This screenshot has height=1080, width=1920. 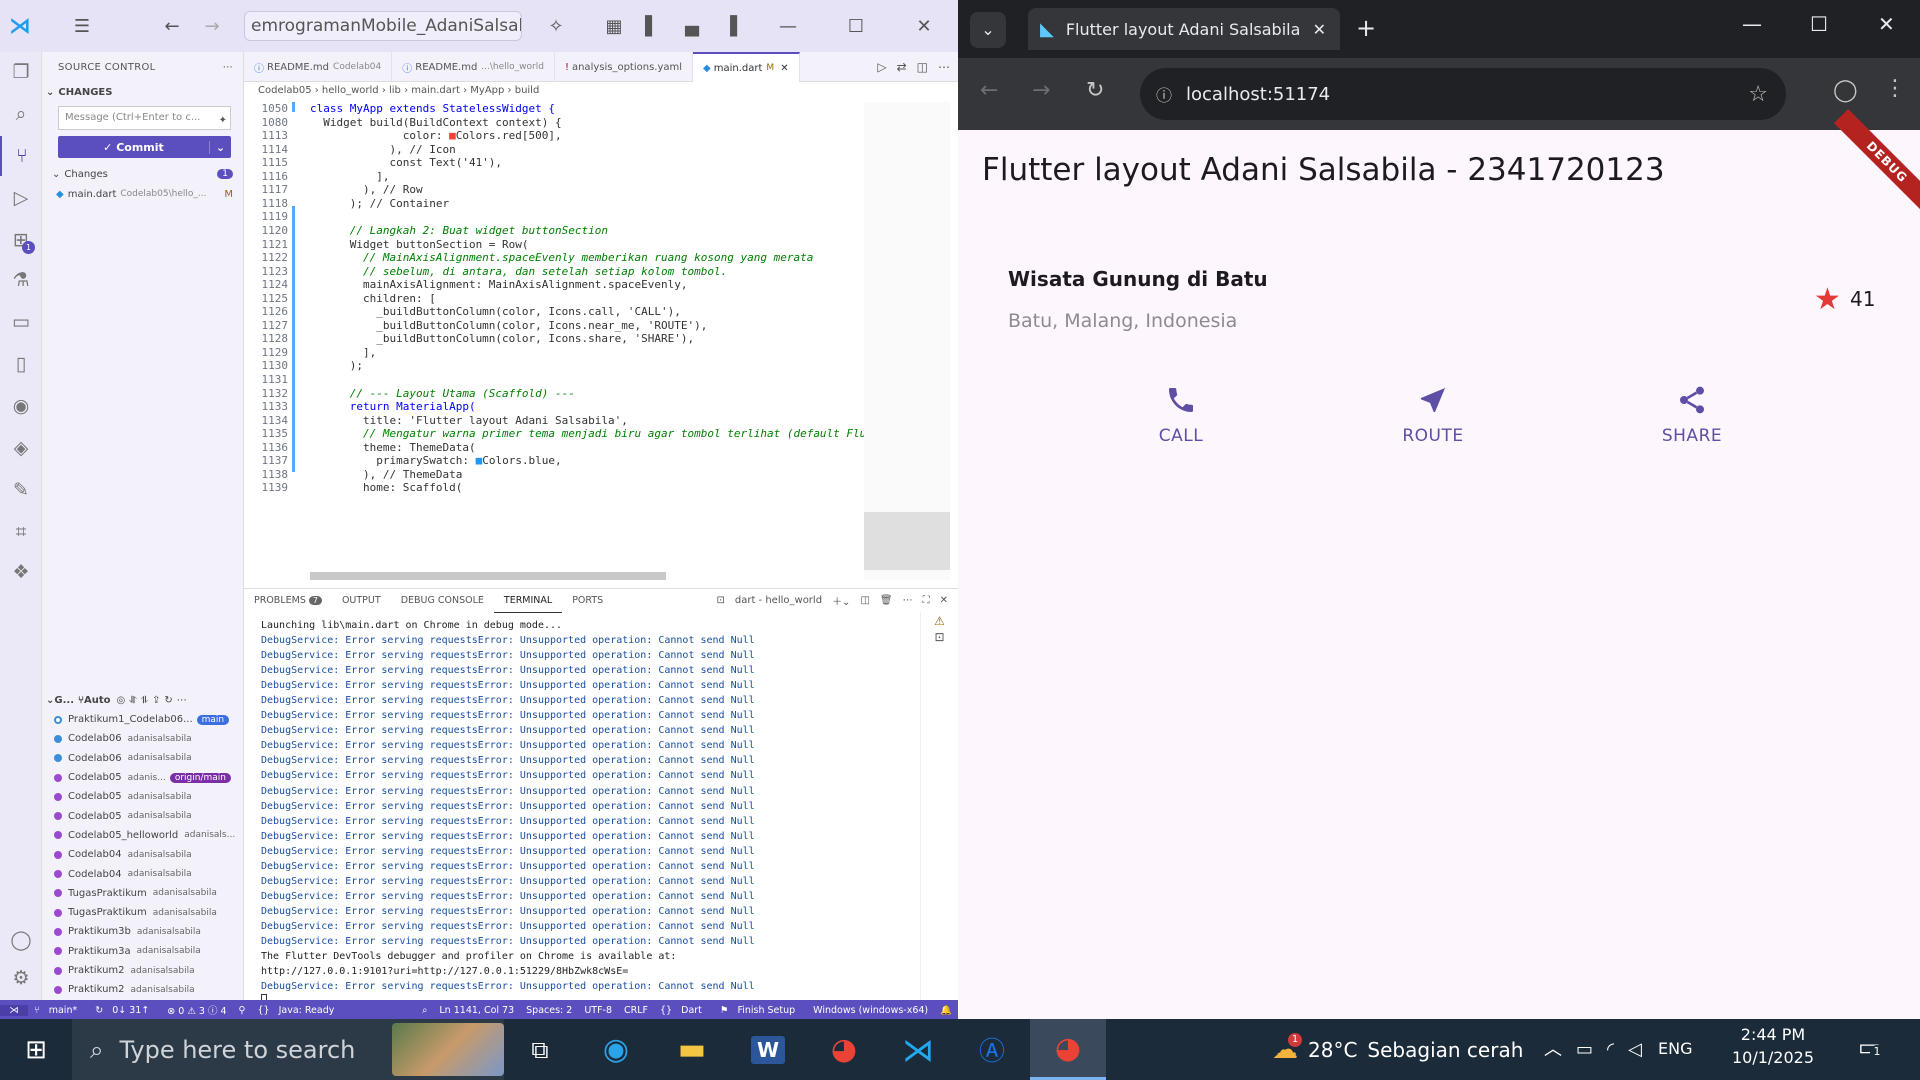 What do you see at coordinates (1366, 28) in the screenshot?
I see `new-tab-plus-icon: +` at bounding box center [1366, 28].